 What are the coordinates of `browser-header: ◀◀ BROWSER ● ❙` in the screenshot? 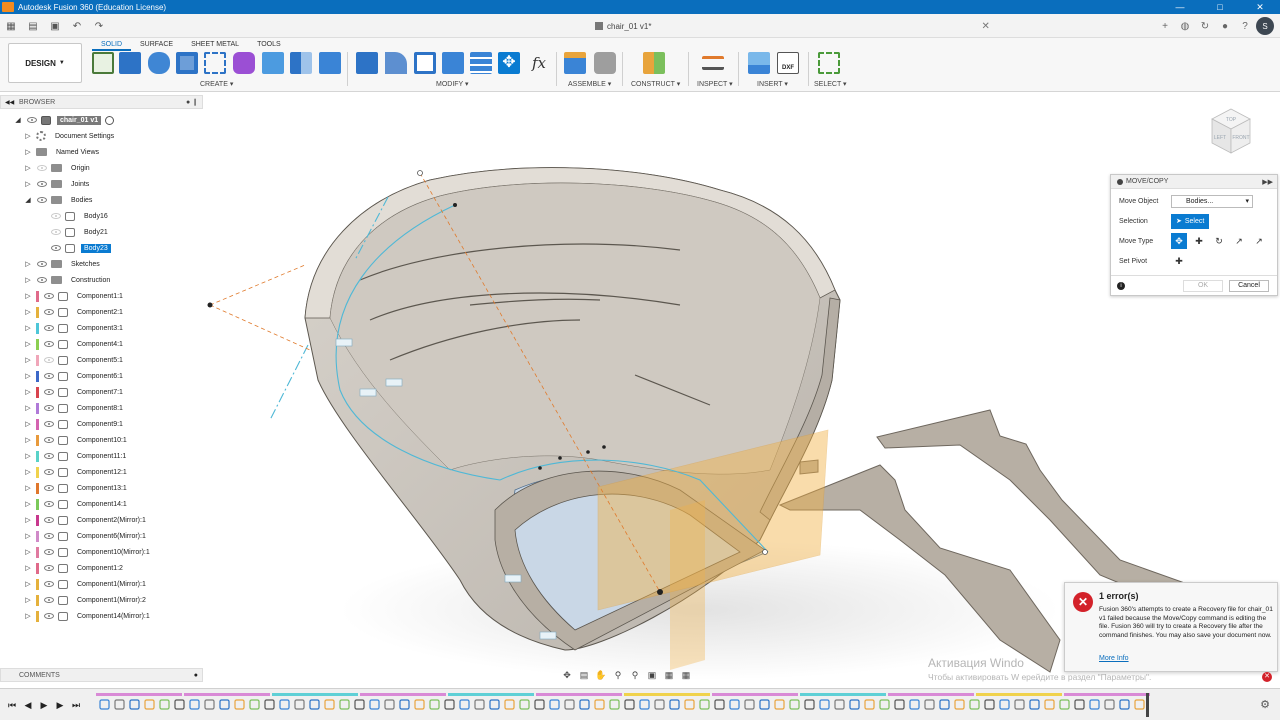 It's located at (101, 102).